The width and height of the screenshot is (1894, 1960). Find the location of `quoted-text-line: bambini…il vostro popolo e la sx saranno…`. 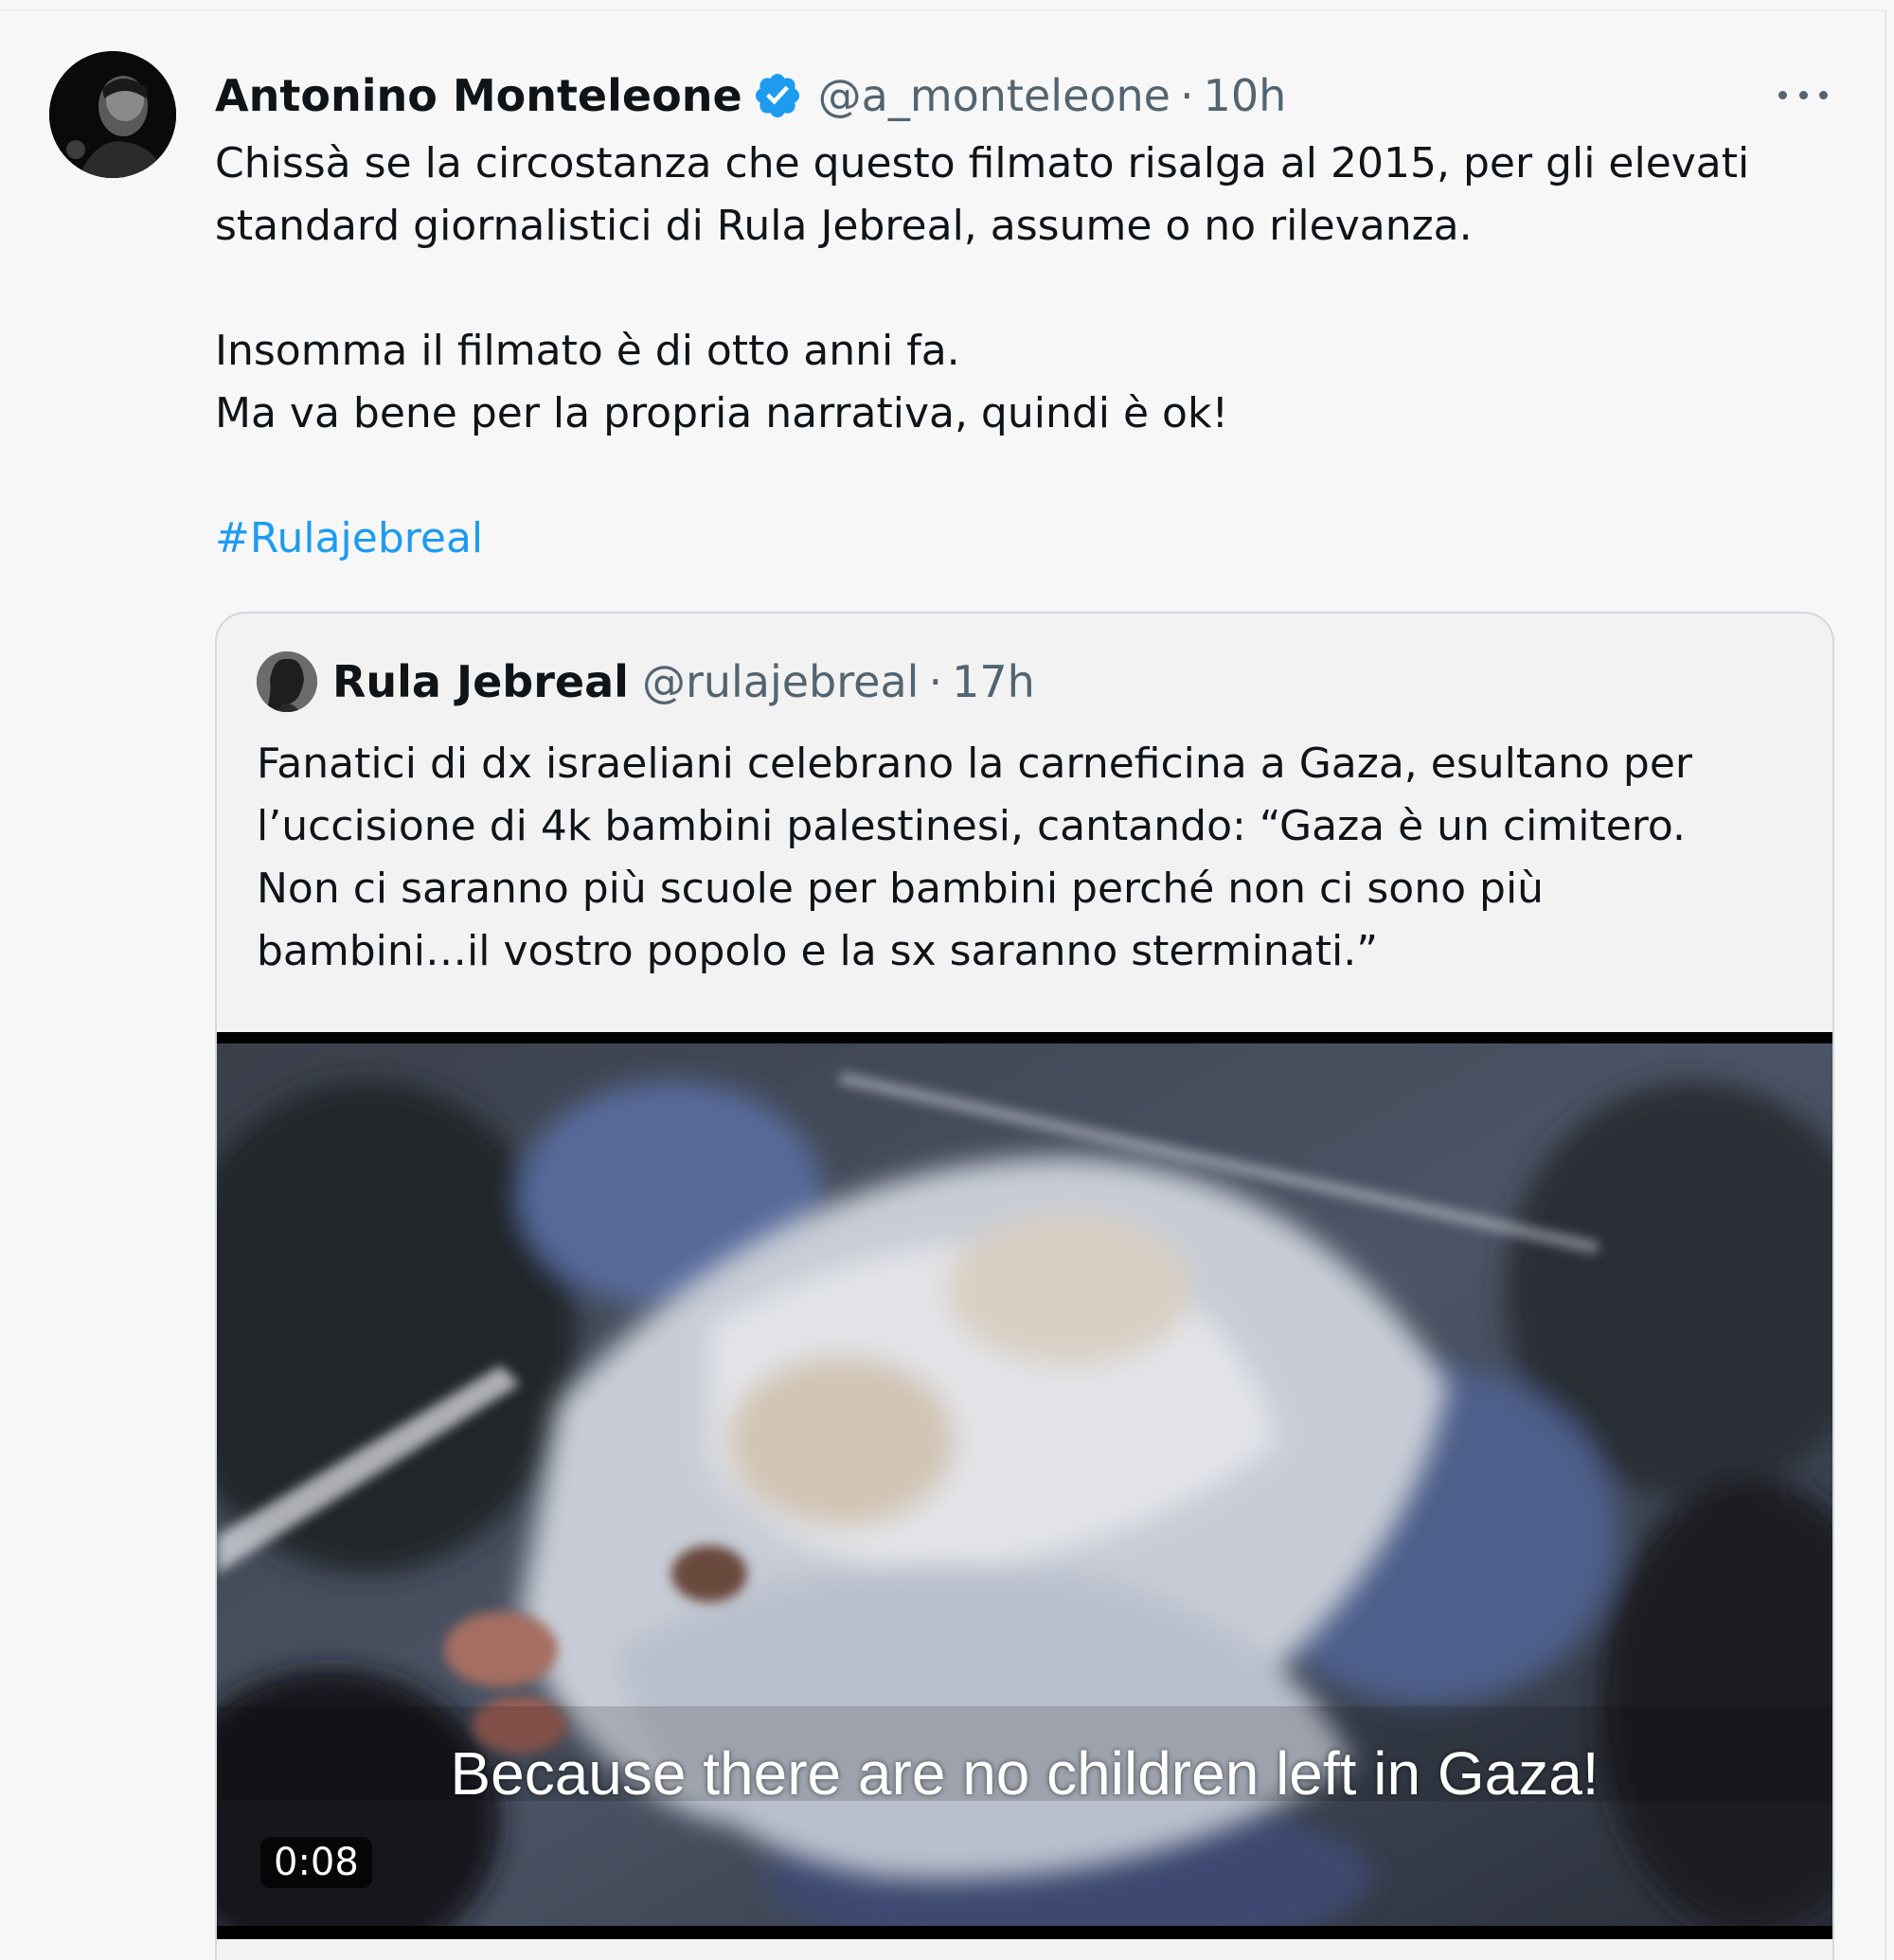

quoted-text-line: bambini…il vostro popolo e la sx saranno… is located at coordinates (818, 951).